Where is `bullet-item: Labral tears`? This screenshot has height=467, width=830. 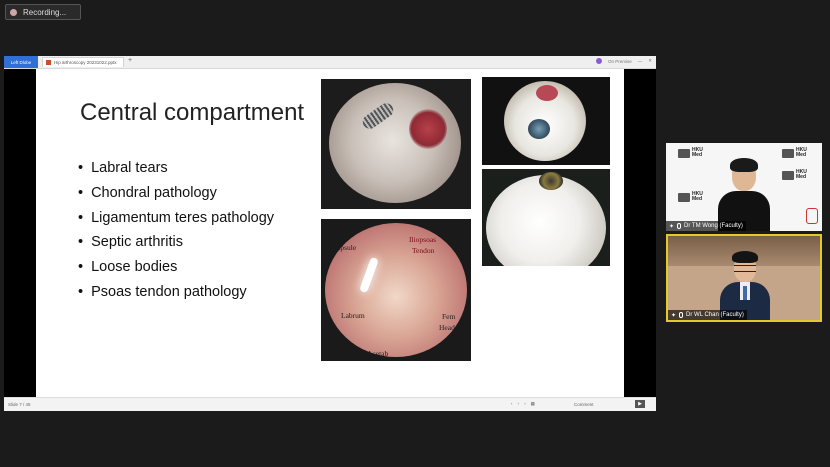 bullet-item: Labral tears is located at coordinates (176, 168).